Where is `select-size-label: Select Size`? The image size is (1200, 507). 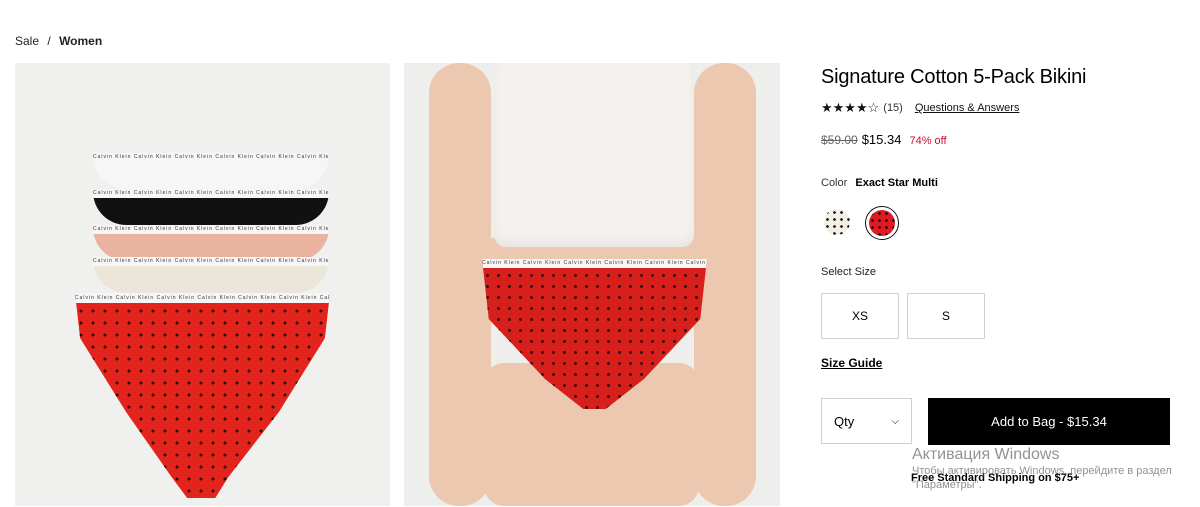
select-size-label: Select Size is located at coordinates (849, 272).